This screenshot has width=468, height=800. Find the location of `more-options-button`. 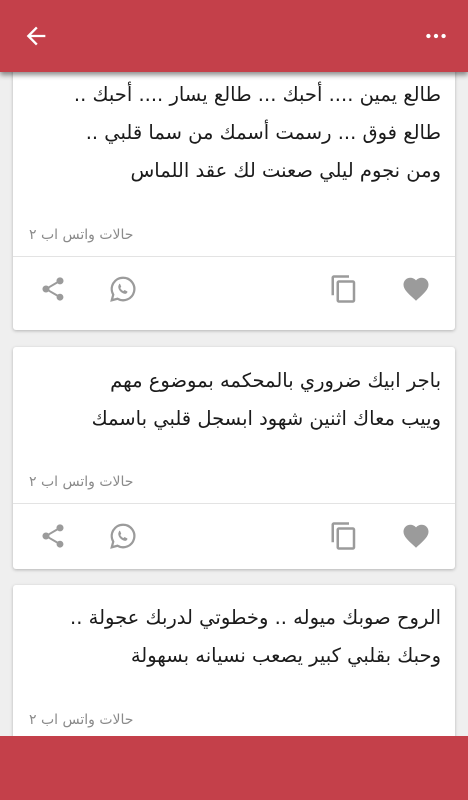

more-options-button is located at coordinates (436, 36).